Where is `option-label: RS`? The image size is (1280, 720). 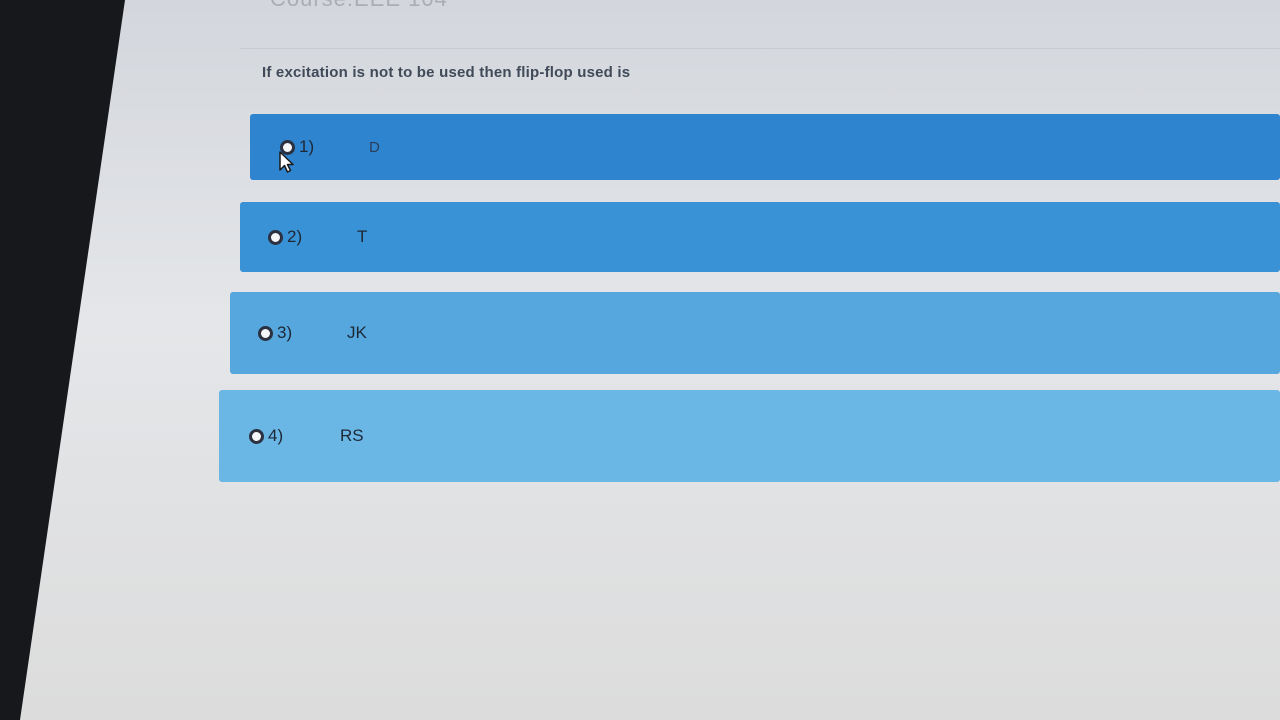 option-label: RS is located at coordinates (352, 435).